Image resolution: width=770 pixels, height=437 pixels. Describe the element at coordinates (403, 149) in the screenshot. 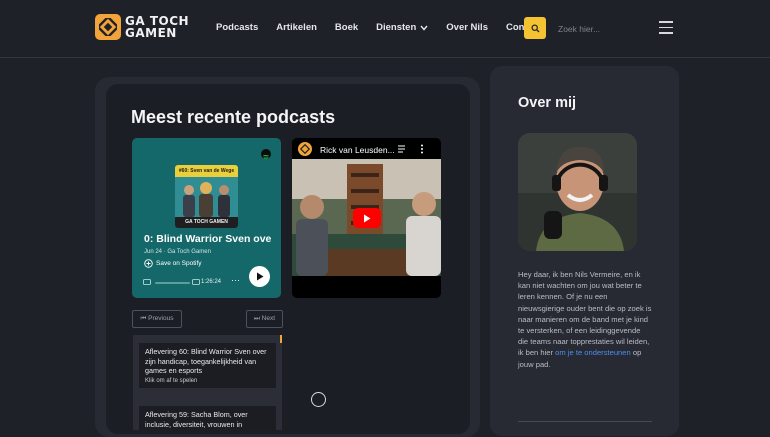

I see `playlist-icon` at that location.